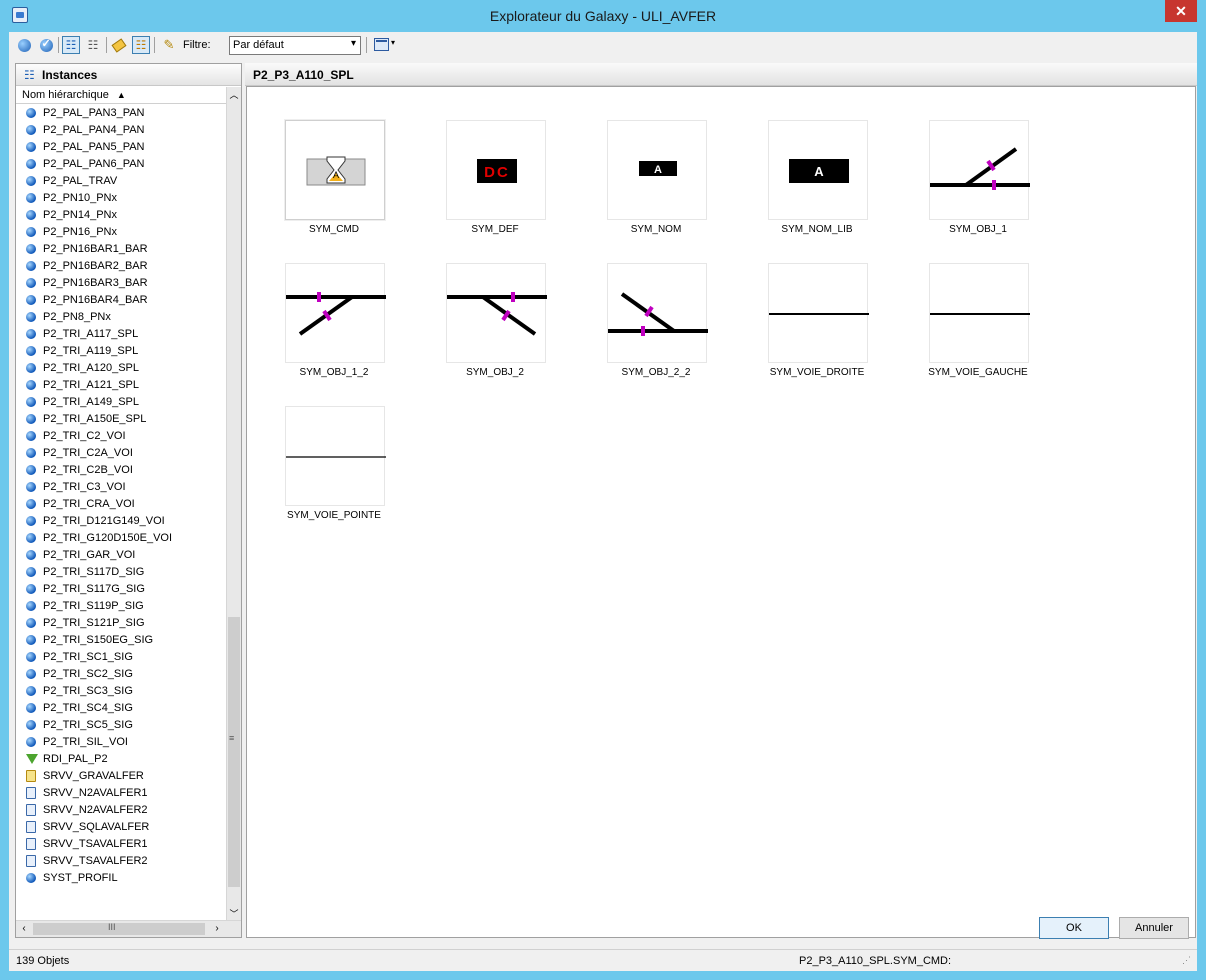 Image resolution: width=1206 pixels, height=980 pixels. I want to click on window-title: Explorateur du Galaxy - ULI_AVFER, so click(603, 16).